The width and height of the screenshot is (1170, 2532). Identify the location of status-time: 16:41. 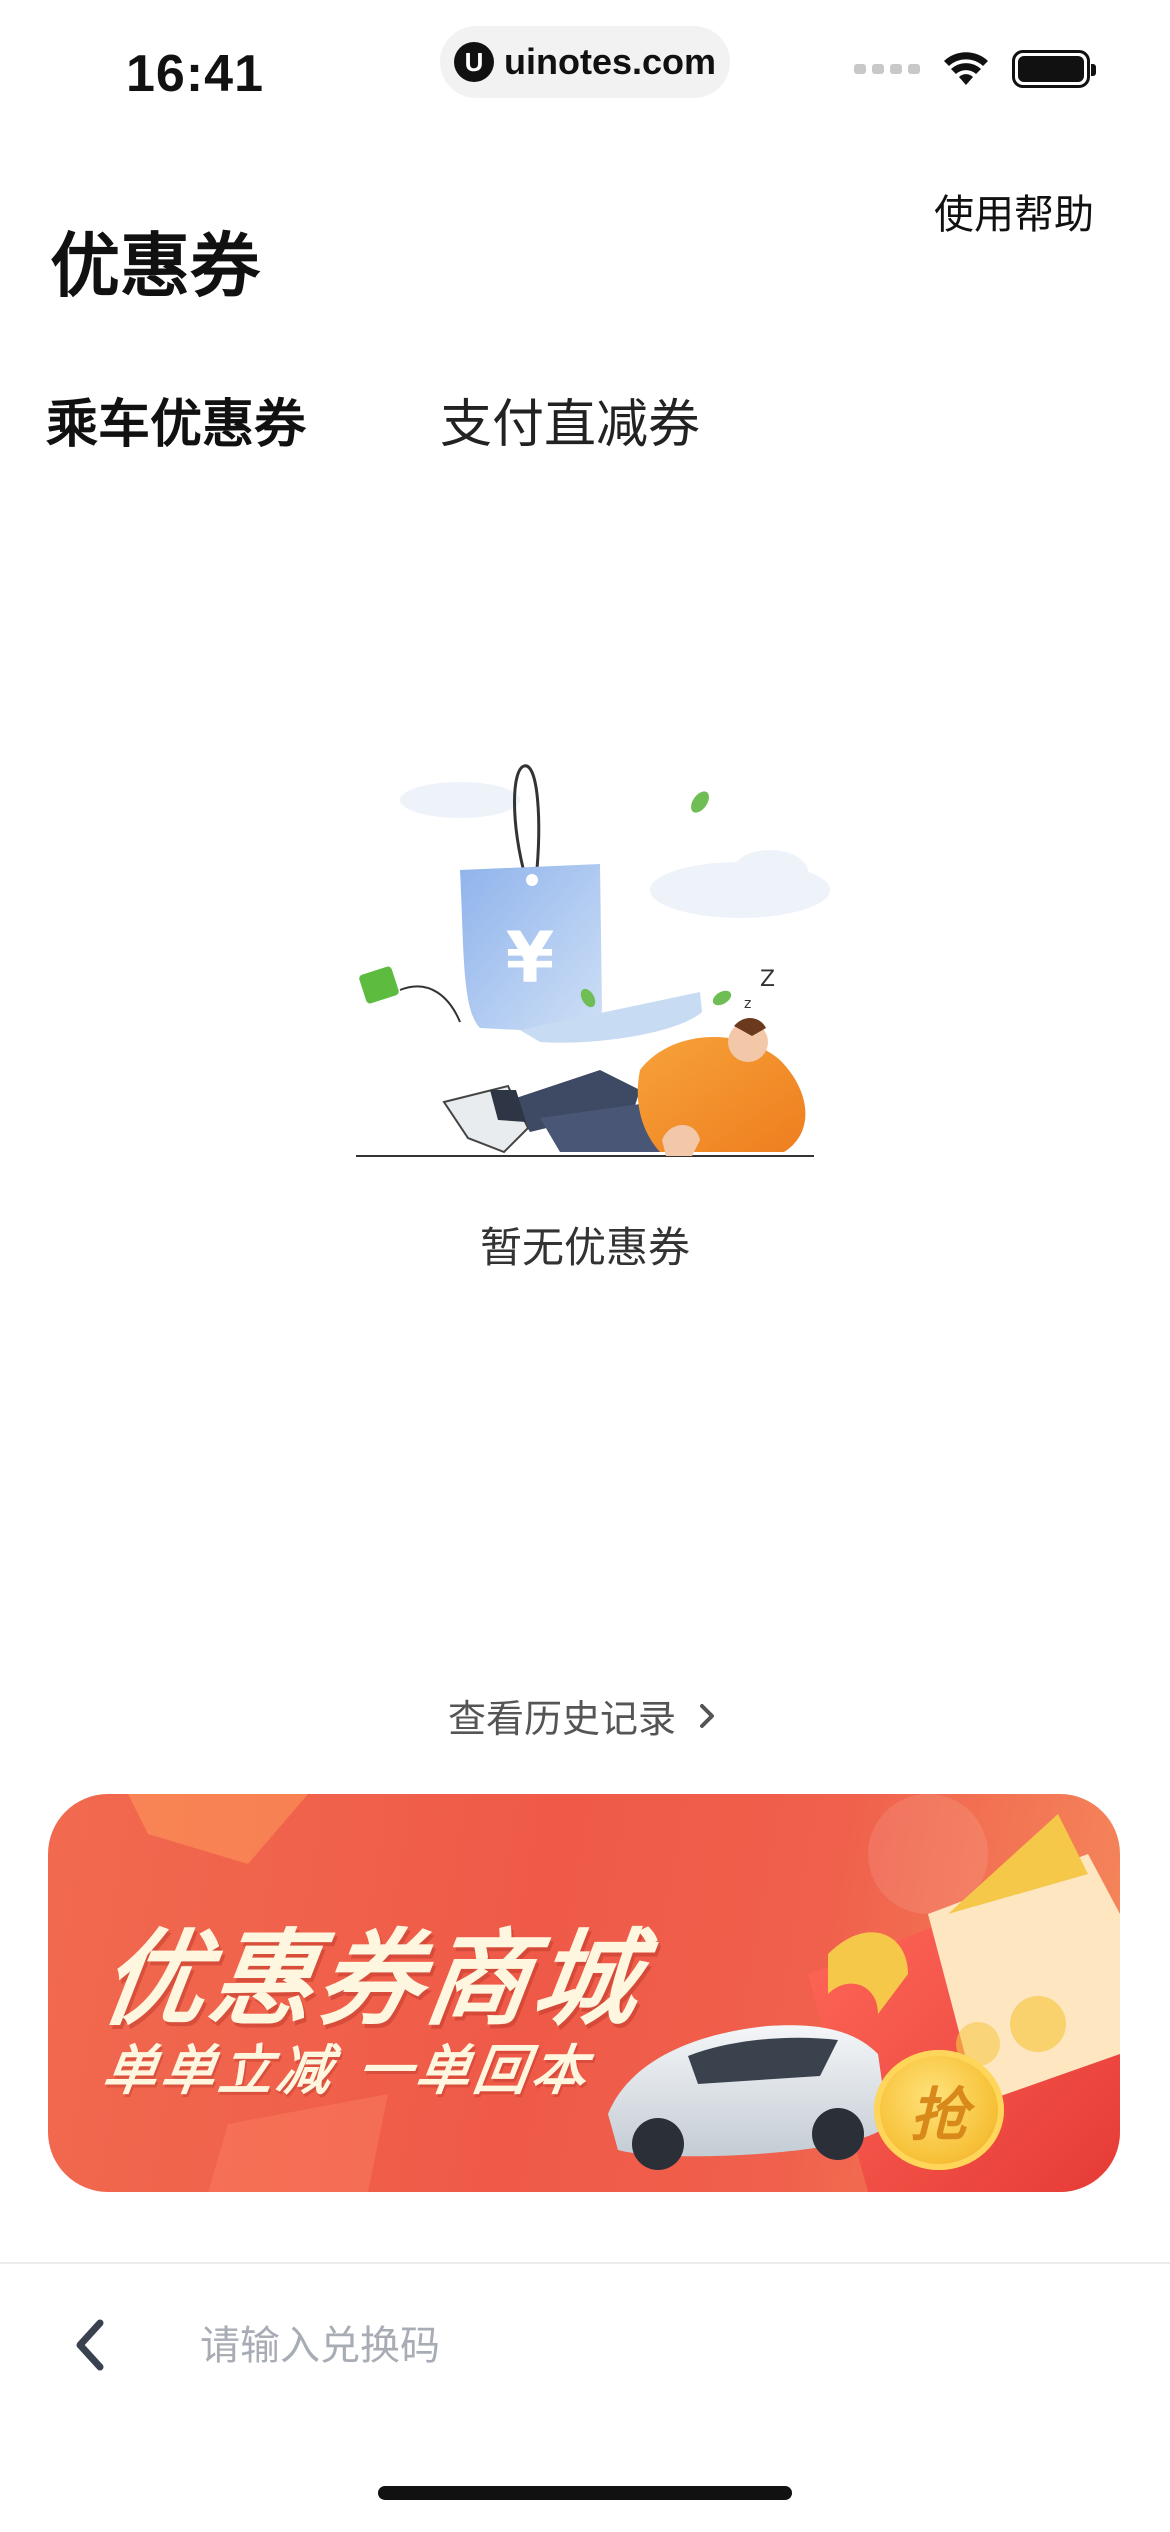
(195, 74).